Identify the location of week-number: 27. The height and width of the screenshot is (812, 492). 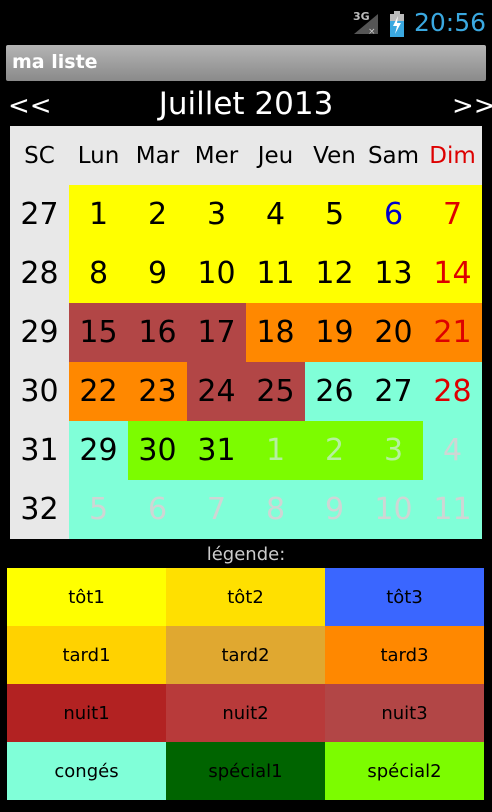
(39, 214).